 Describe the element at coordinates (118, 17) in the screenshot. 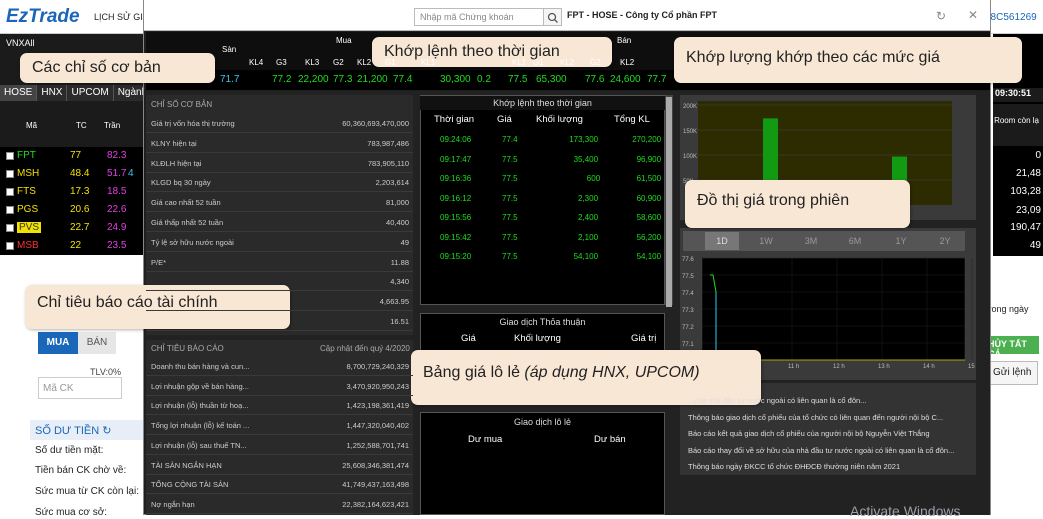

I see `history-link: LỊCH SỬ GI` at that location.